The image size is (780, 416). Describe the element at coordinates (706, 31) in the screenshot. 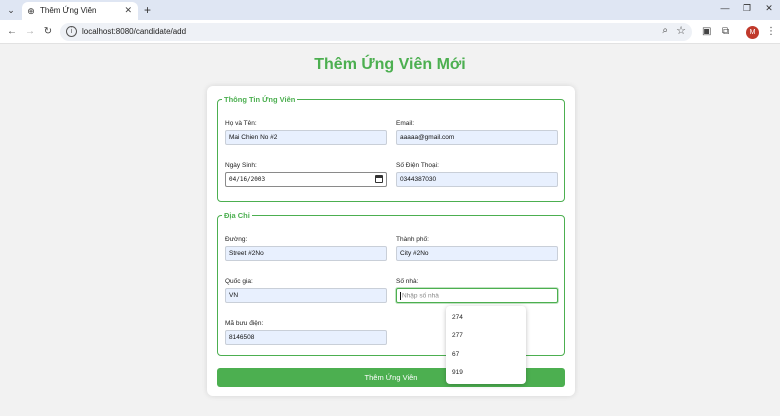

I see `extension-icon: ▣` at that location.